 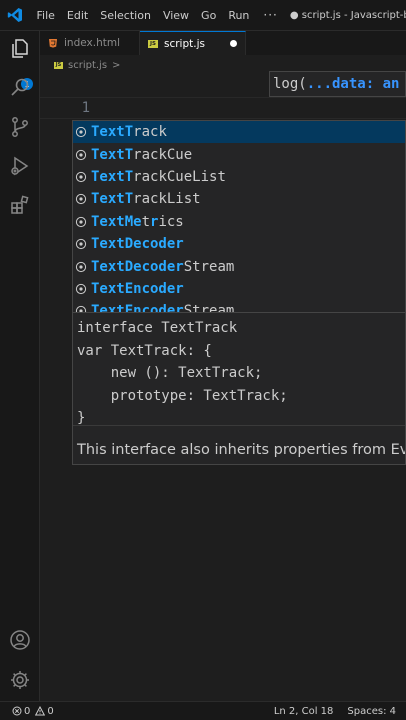 I want to click on menu-selection: Selection, so click(x=125, y=15).